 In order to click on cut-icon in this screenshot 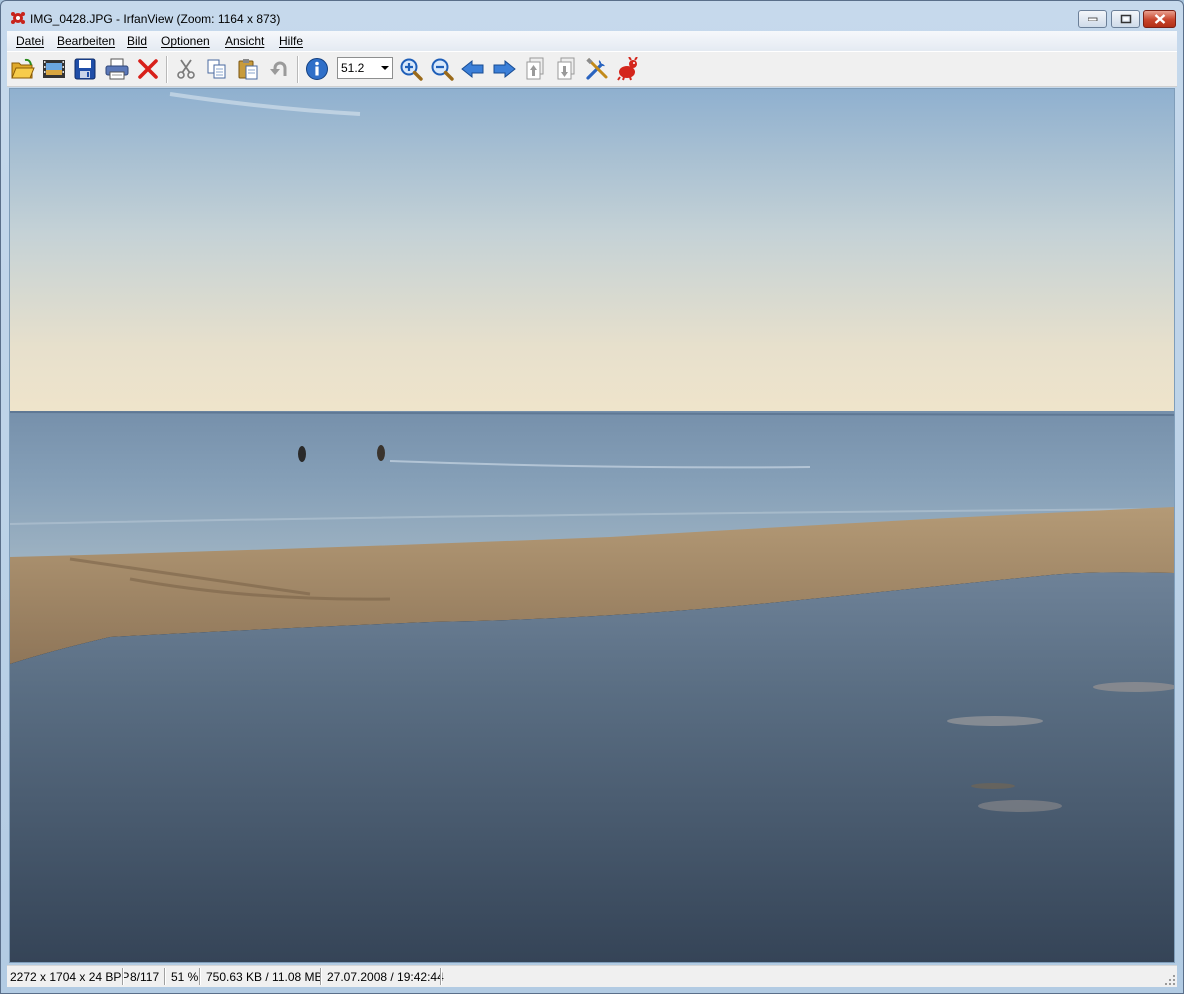, I will do `click(186, 69)`.